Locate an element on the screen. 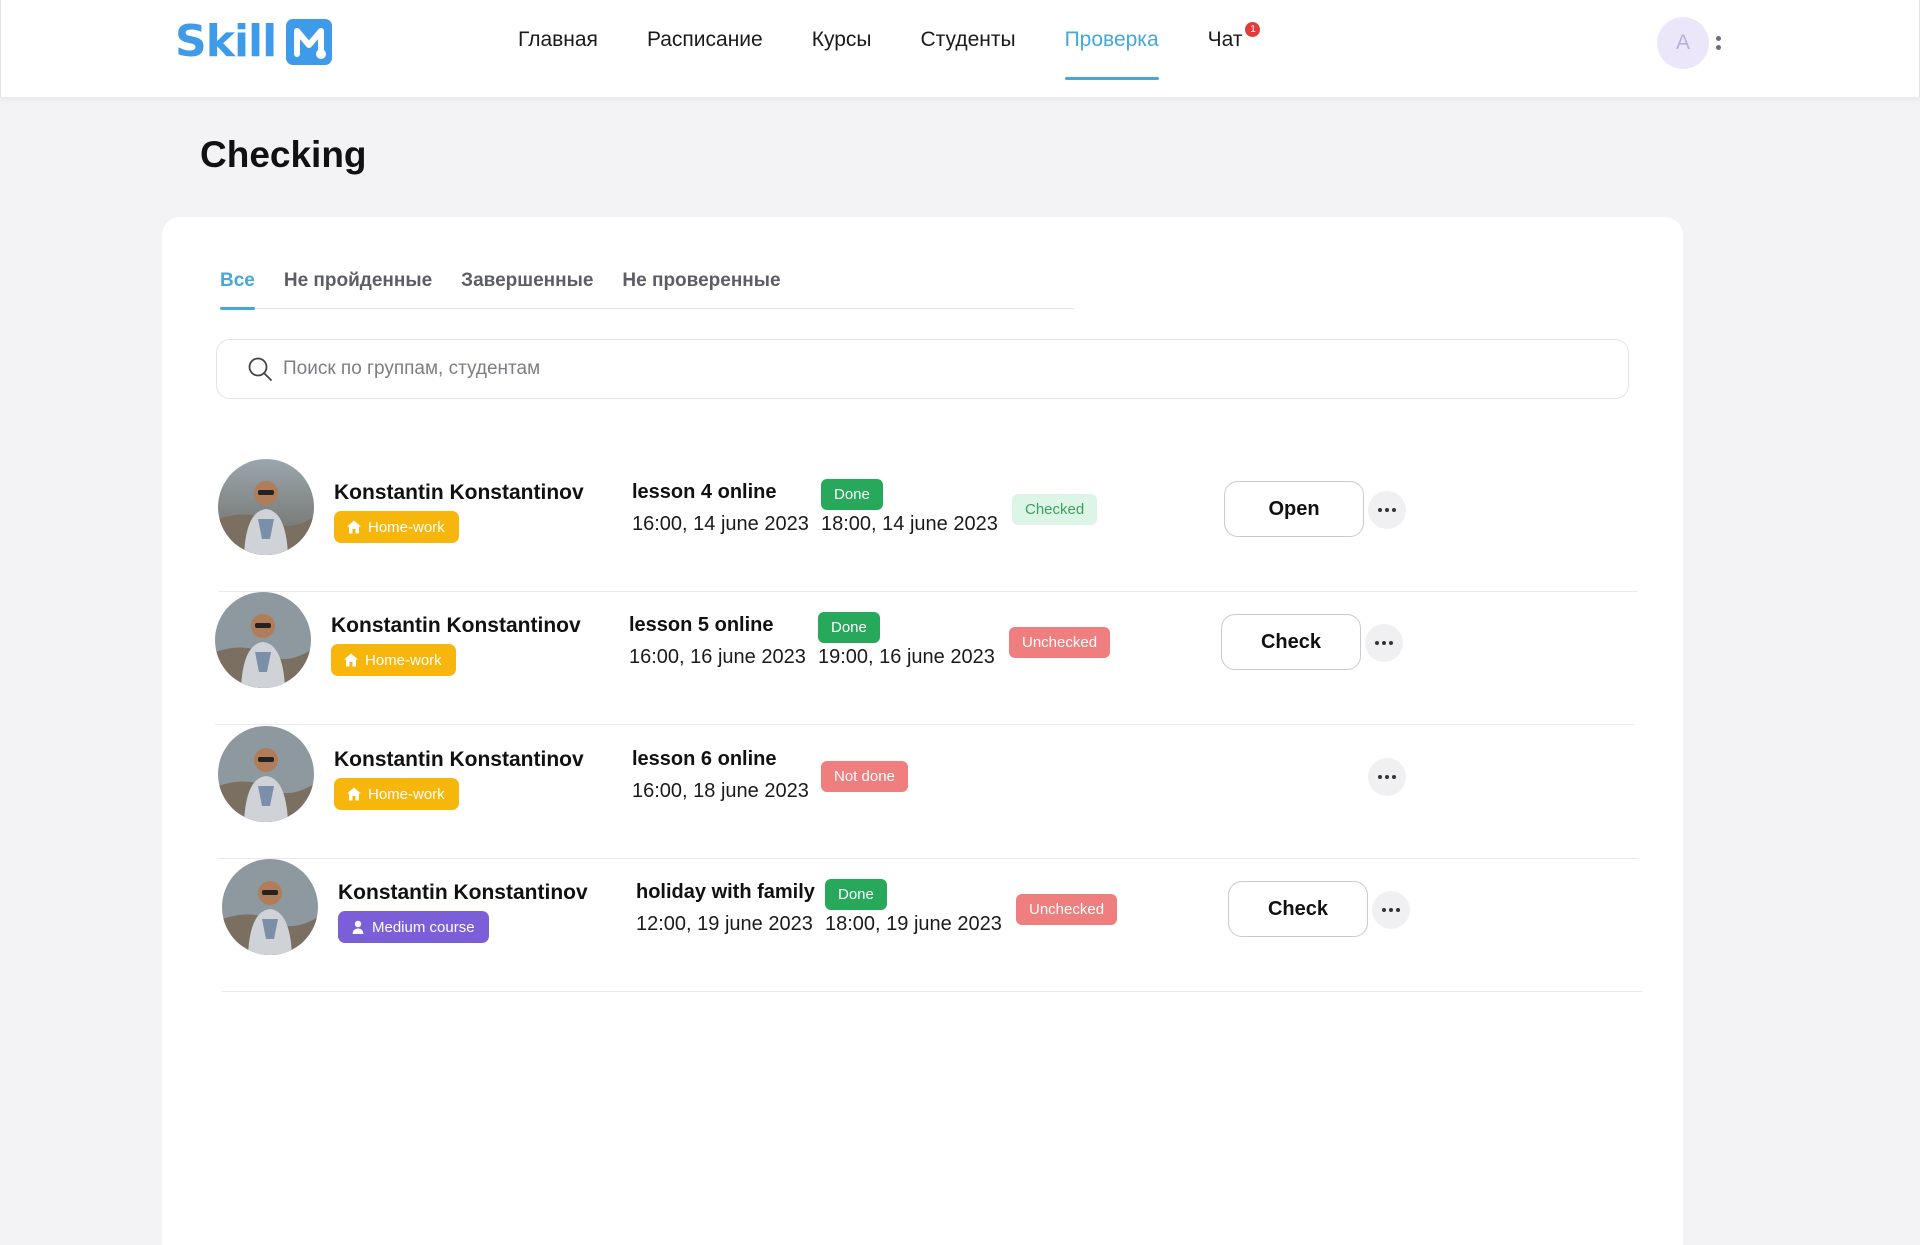 This screenshot has height=1245, width=1920. nav-item-label: Главная is located at coordinates (558, 39).